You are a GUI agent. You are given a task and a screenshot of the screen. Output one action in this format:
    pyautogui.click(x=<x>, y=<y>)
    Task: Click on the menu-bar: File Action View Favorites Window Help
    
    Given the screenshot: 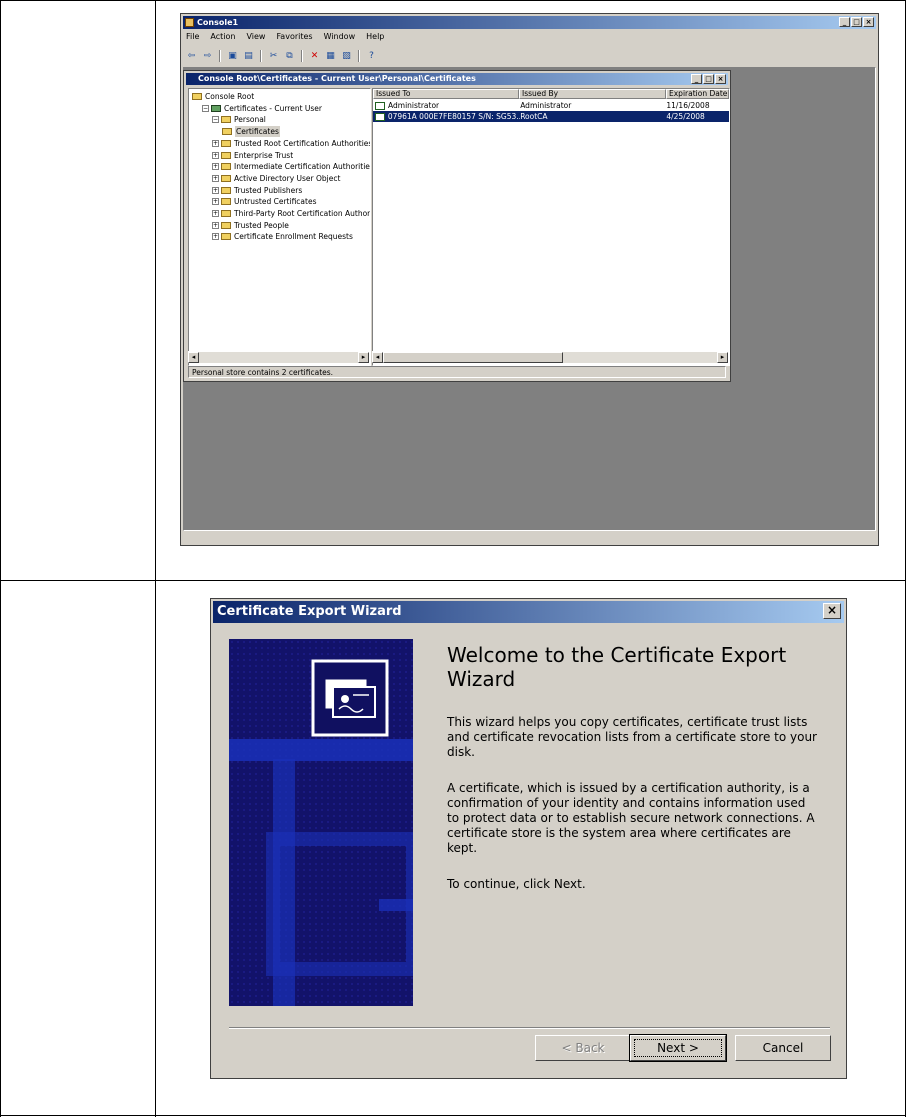 What is the action you would take?
    pyautogui.click(x=285, y=38)
    